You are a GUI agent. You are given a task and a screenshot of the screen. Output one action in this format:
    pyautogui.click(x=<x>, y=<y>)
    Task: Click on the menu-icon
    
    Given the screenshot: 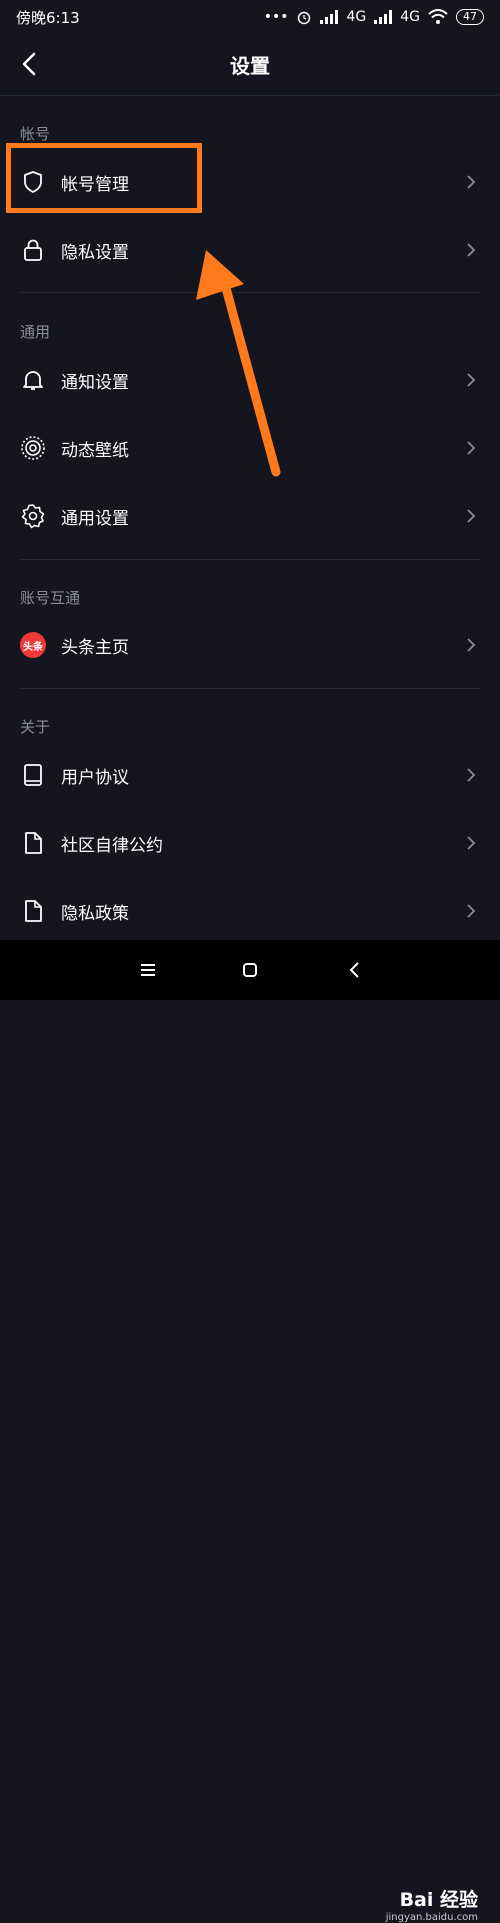 What is the action you would take?
    pyautogui.click(x=148, y=970)
    